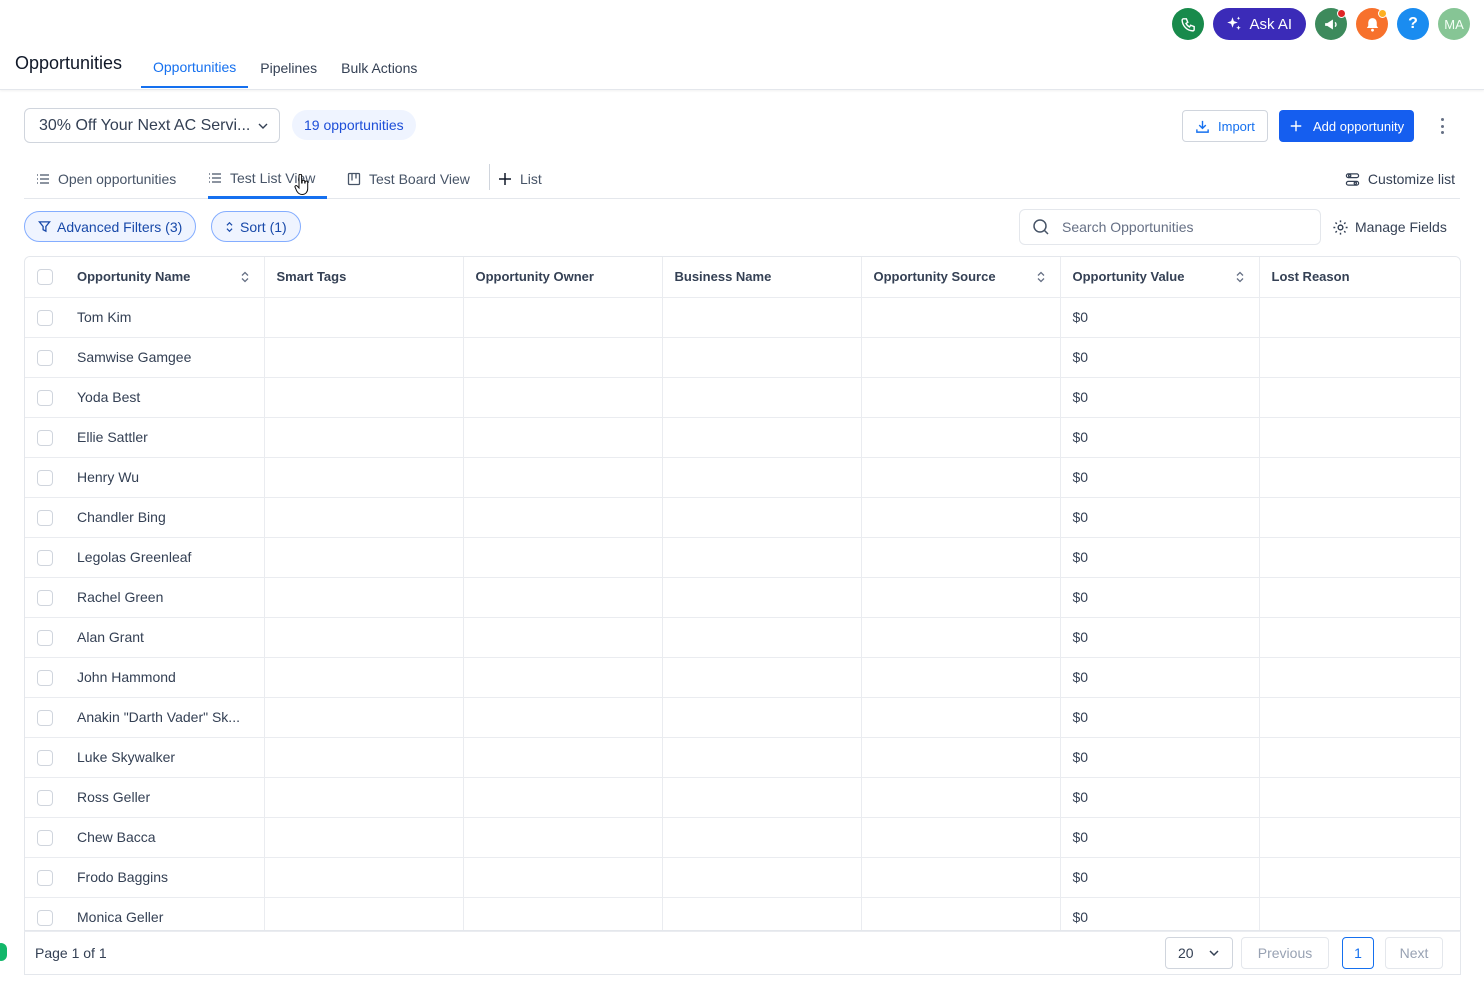  Describe the element at coordinates (1331, 24) in the screenshot. I see `megaphone-icon` at that location.